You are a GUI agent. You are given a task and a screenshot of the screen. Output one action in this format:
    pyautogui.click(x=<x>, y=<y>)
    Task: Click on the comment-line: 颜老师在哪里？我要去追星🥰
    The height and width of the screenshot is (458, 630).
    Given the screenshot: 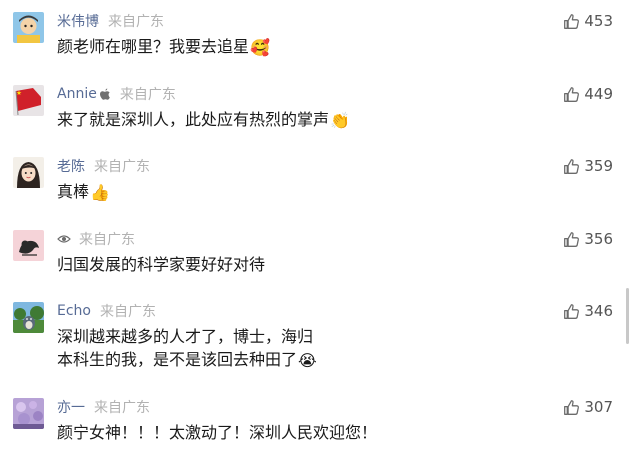 What is the action you would take?
    pyautogui.click(x=282, y=46)
    